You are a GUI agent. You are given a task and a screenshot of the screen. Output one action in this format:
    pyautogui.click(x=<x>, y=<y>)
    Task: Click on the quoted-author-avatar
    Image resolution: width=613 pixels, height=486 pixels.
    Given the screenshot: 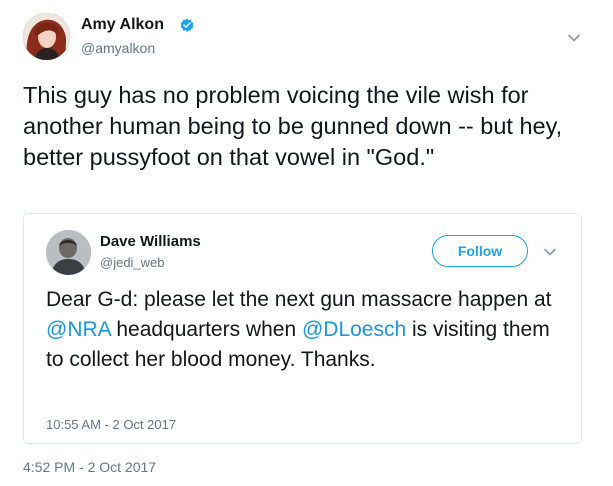 What is the action you would take?
    pyautogui.click(x=68, y=252)
    